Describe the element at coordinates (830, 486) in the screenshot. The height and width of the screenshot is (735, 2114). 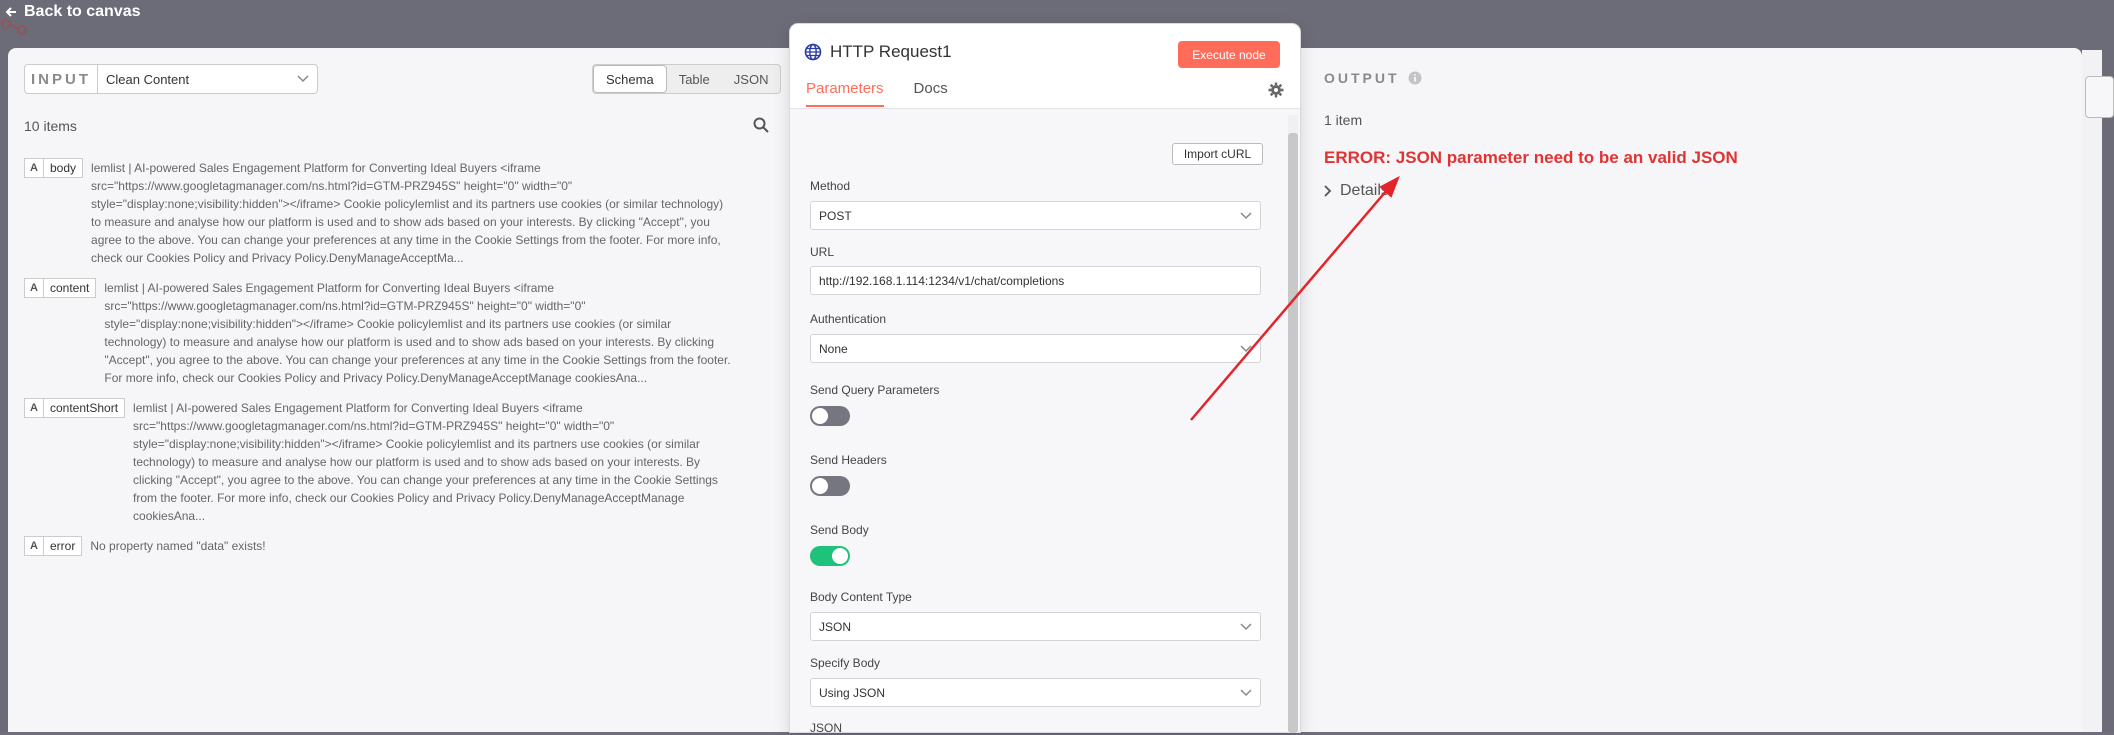
I see `send-headers-toggle` at that location.